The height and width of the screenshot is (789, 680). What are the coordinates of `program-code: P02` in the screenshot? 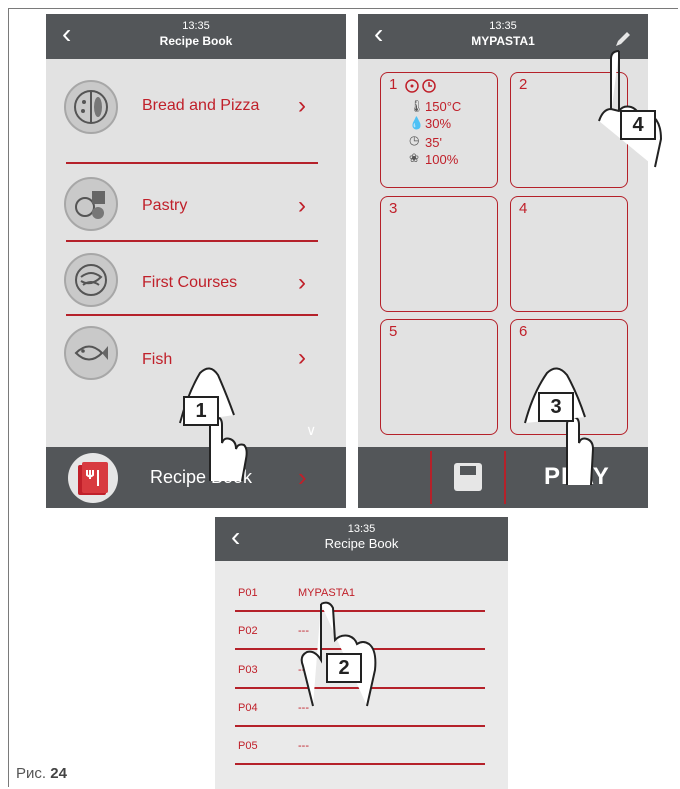 It's located at (248, 631).